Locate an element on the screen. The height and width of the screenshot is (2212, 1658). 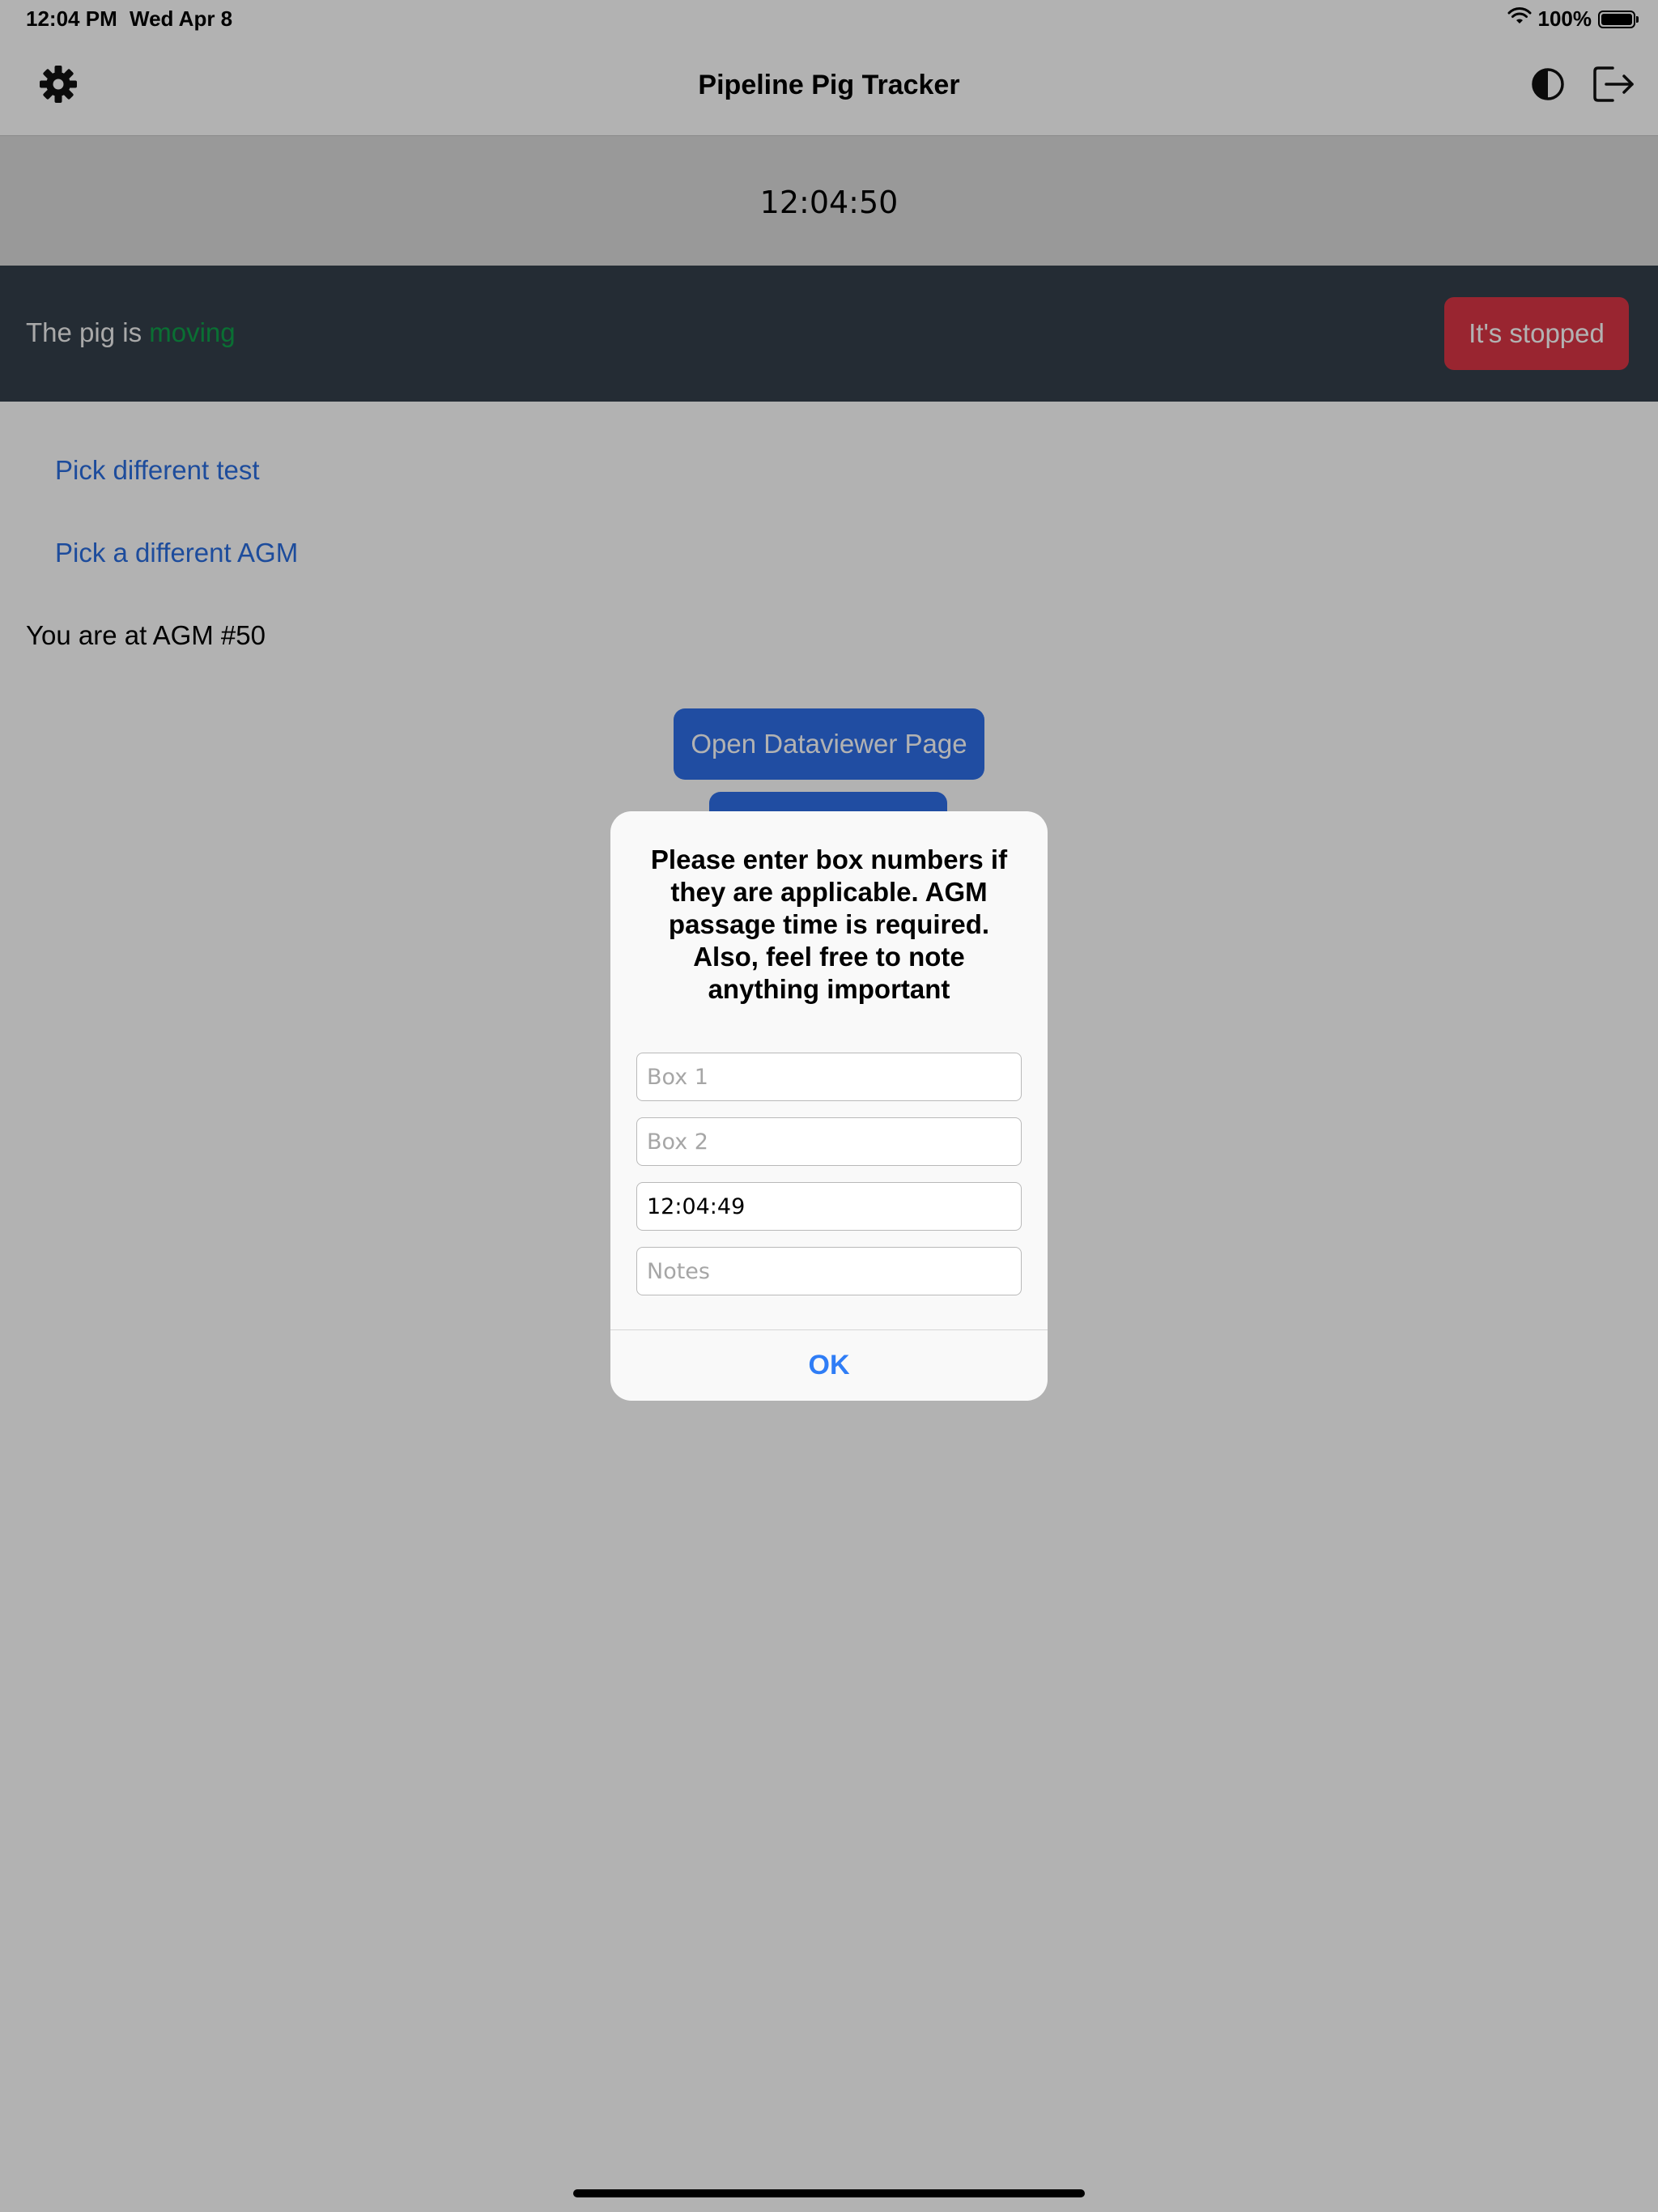
notes-field is located at coordinates (829, 1271).